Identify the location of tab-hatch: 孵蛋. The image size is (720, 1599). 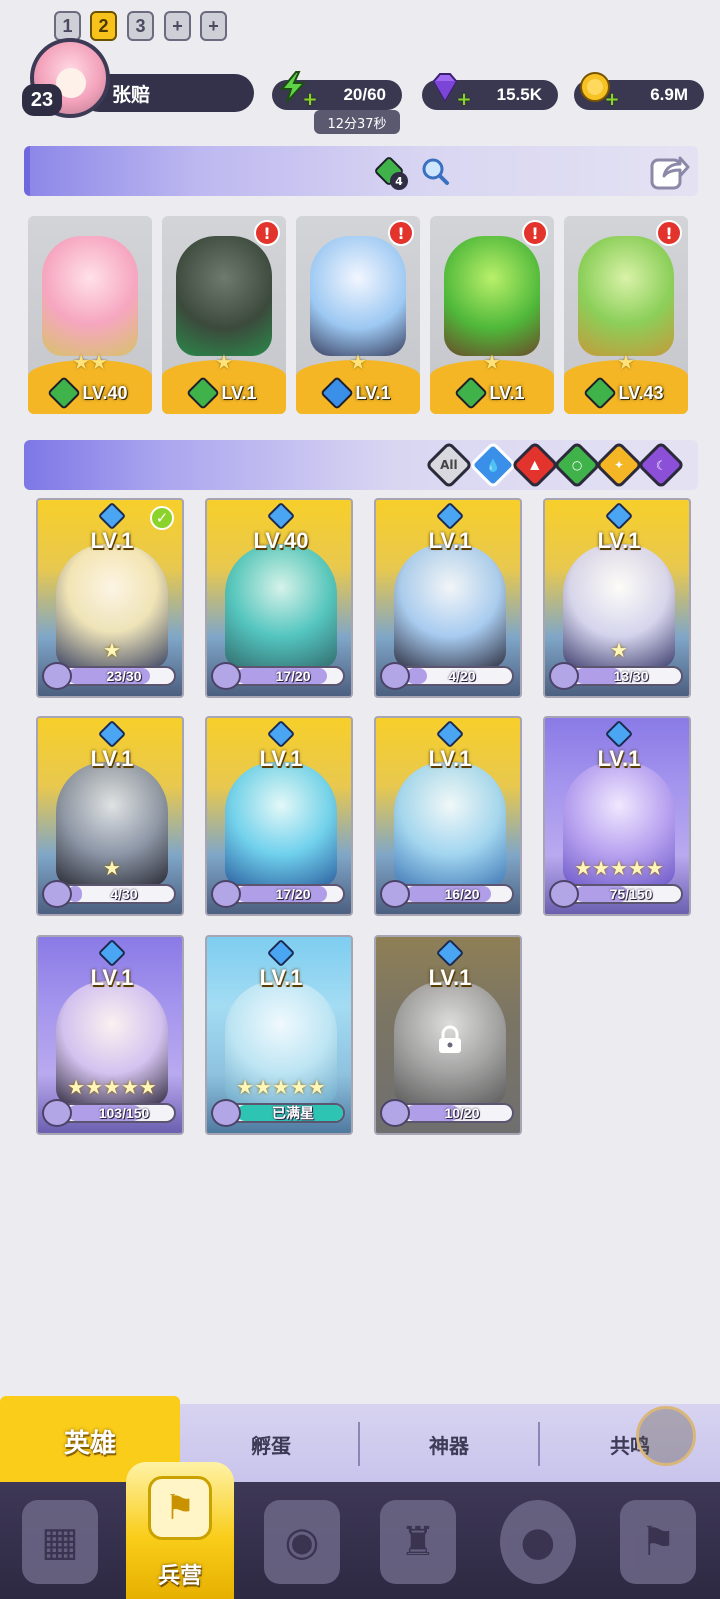
(271, 1444).